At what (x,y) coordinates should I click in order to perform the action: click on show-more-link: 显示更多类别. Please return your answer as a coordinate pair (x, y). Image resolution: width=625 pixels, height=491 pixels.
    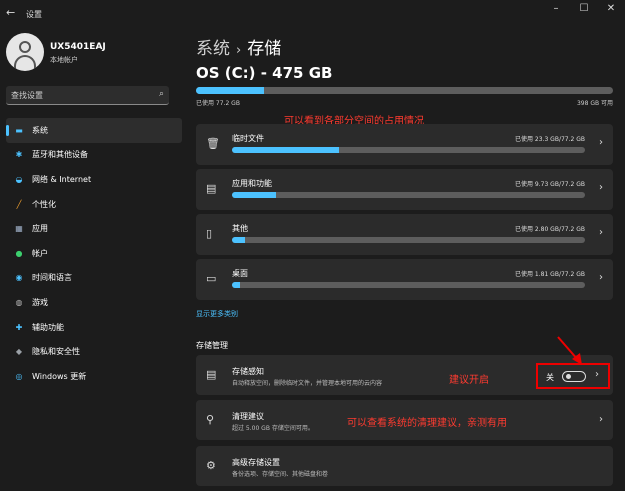
    Looking at the image, I should click on (217, 314).